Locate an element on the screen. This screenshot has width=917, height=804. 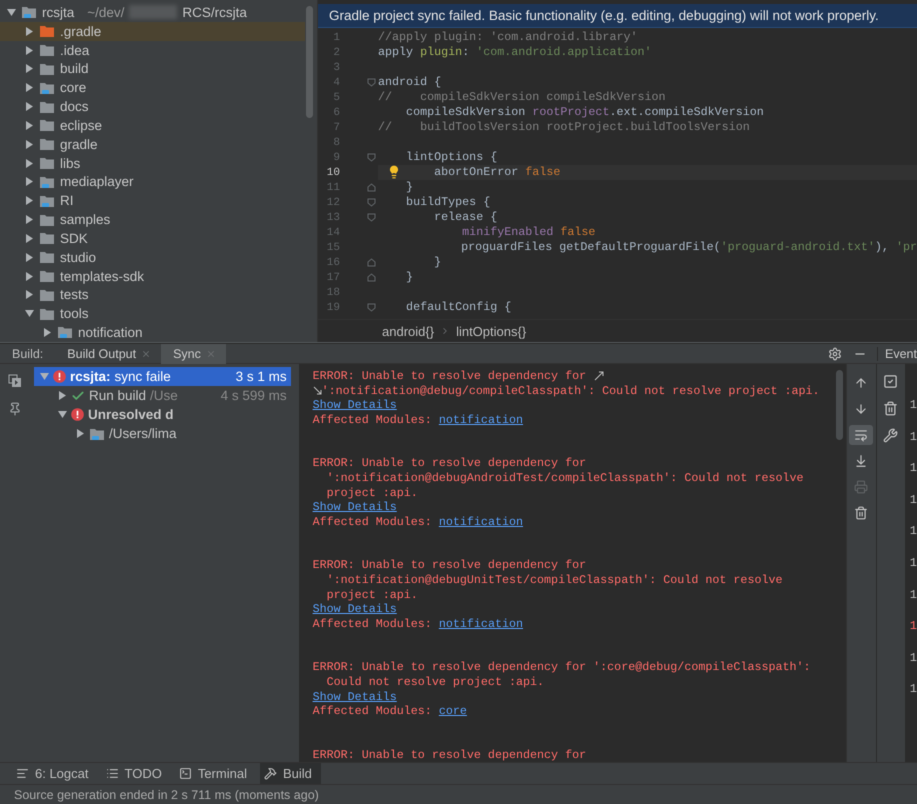
tree-item: .gradle is located at coordinates (152, 31).